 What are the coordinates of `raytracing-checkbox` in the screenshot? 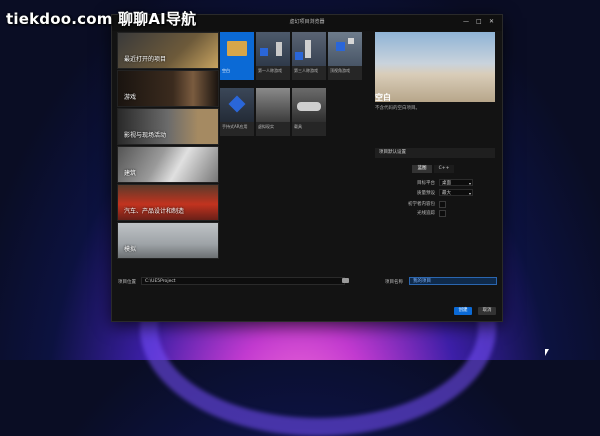 It's located at (442, 213).